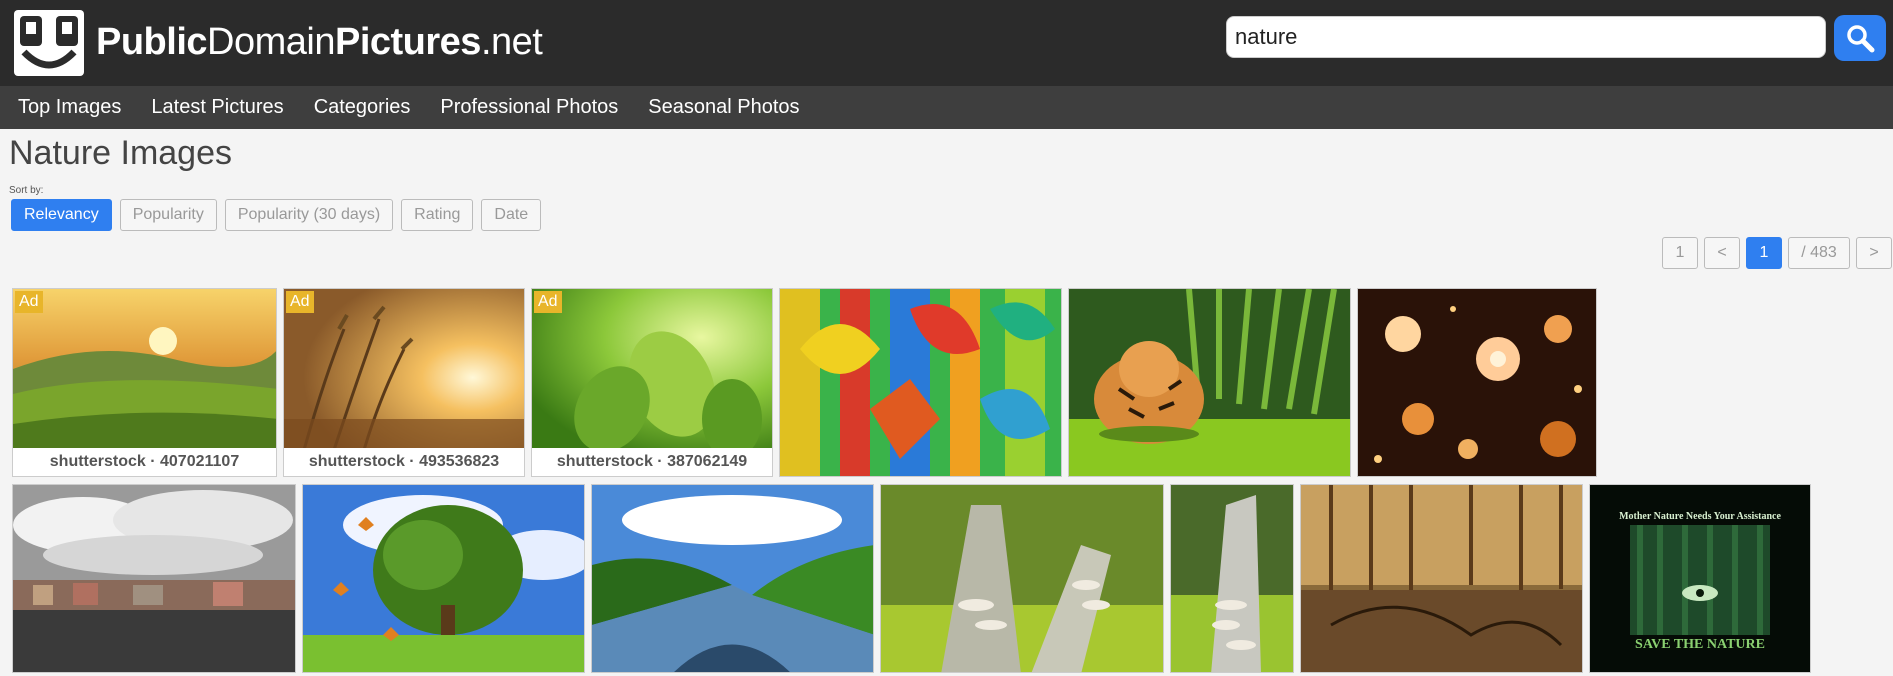  What do you see at coordinates (309, 215) in the screenshot?
I see `sort-popularity-30-days-button: Popularity (30 days)` at bounding box center [309, 215].